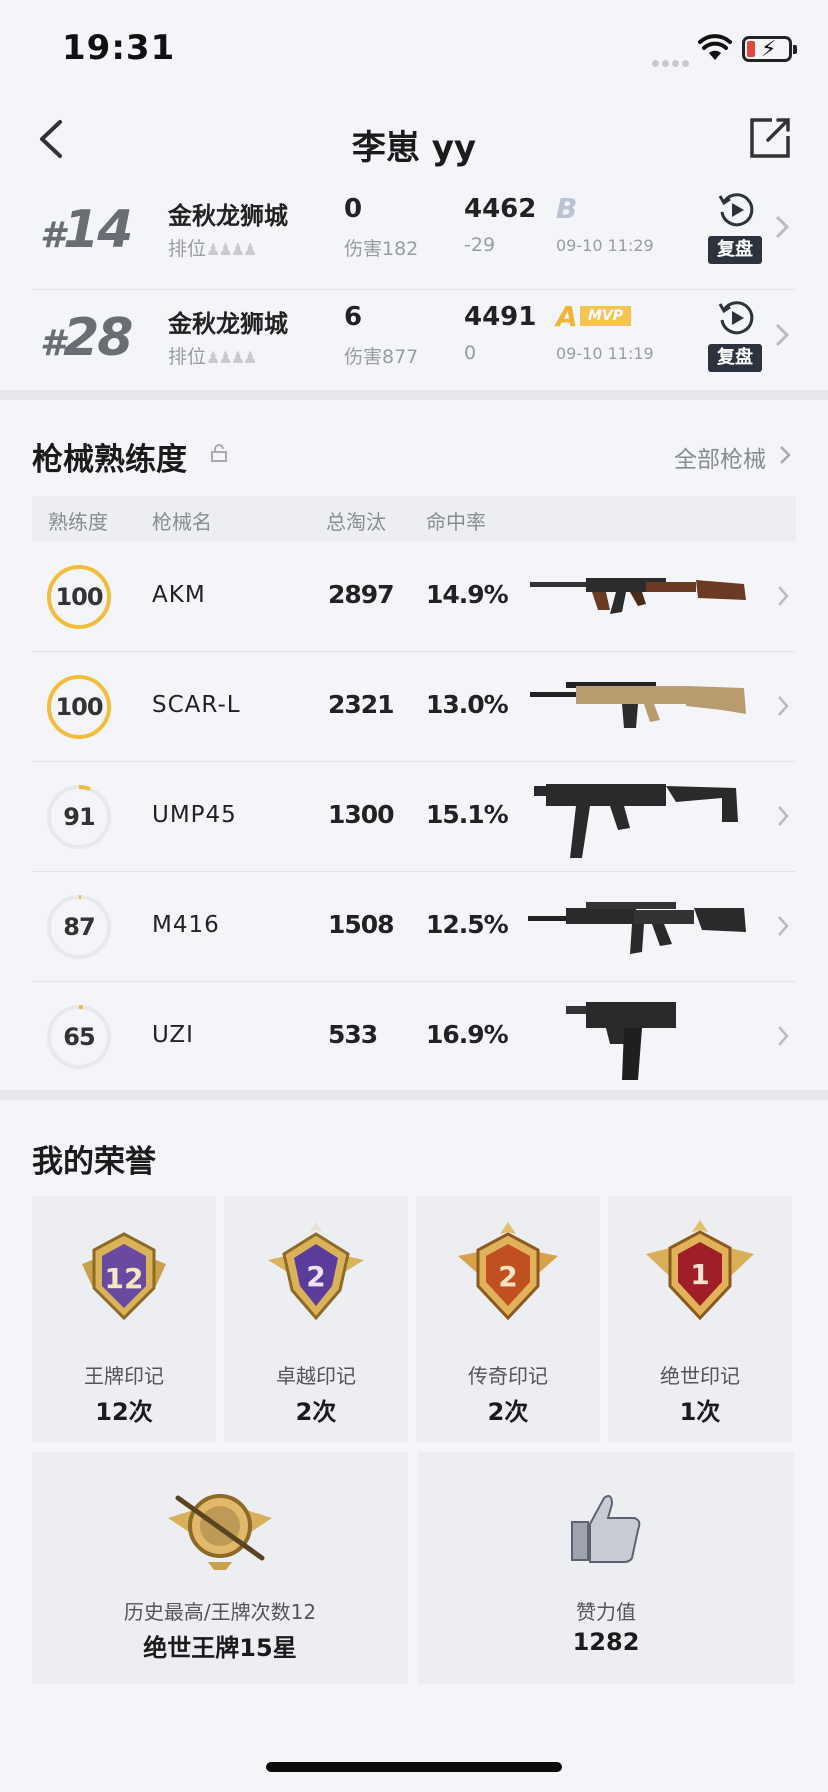 The width and height of the screenshot is (828, 1792). I want to click on ace-mark-card: 12 王牌印记 12次, so click(124, 1319).